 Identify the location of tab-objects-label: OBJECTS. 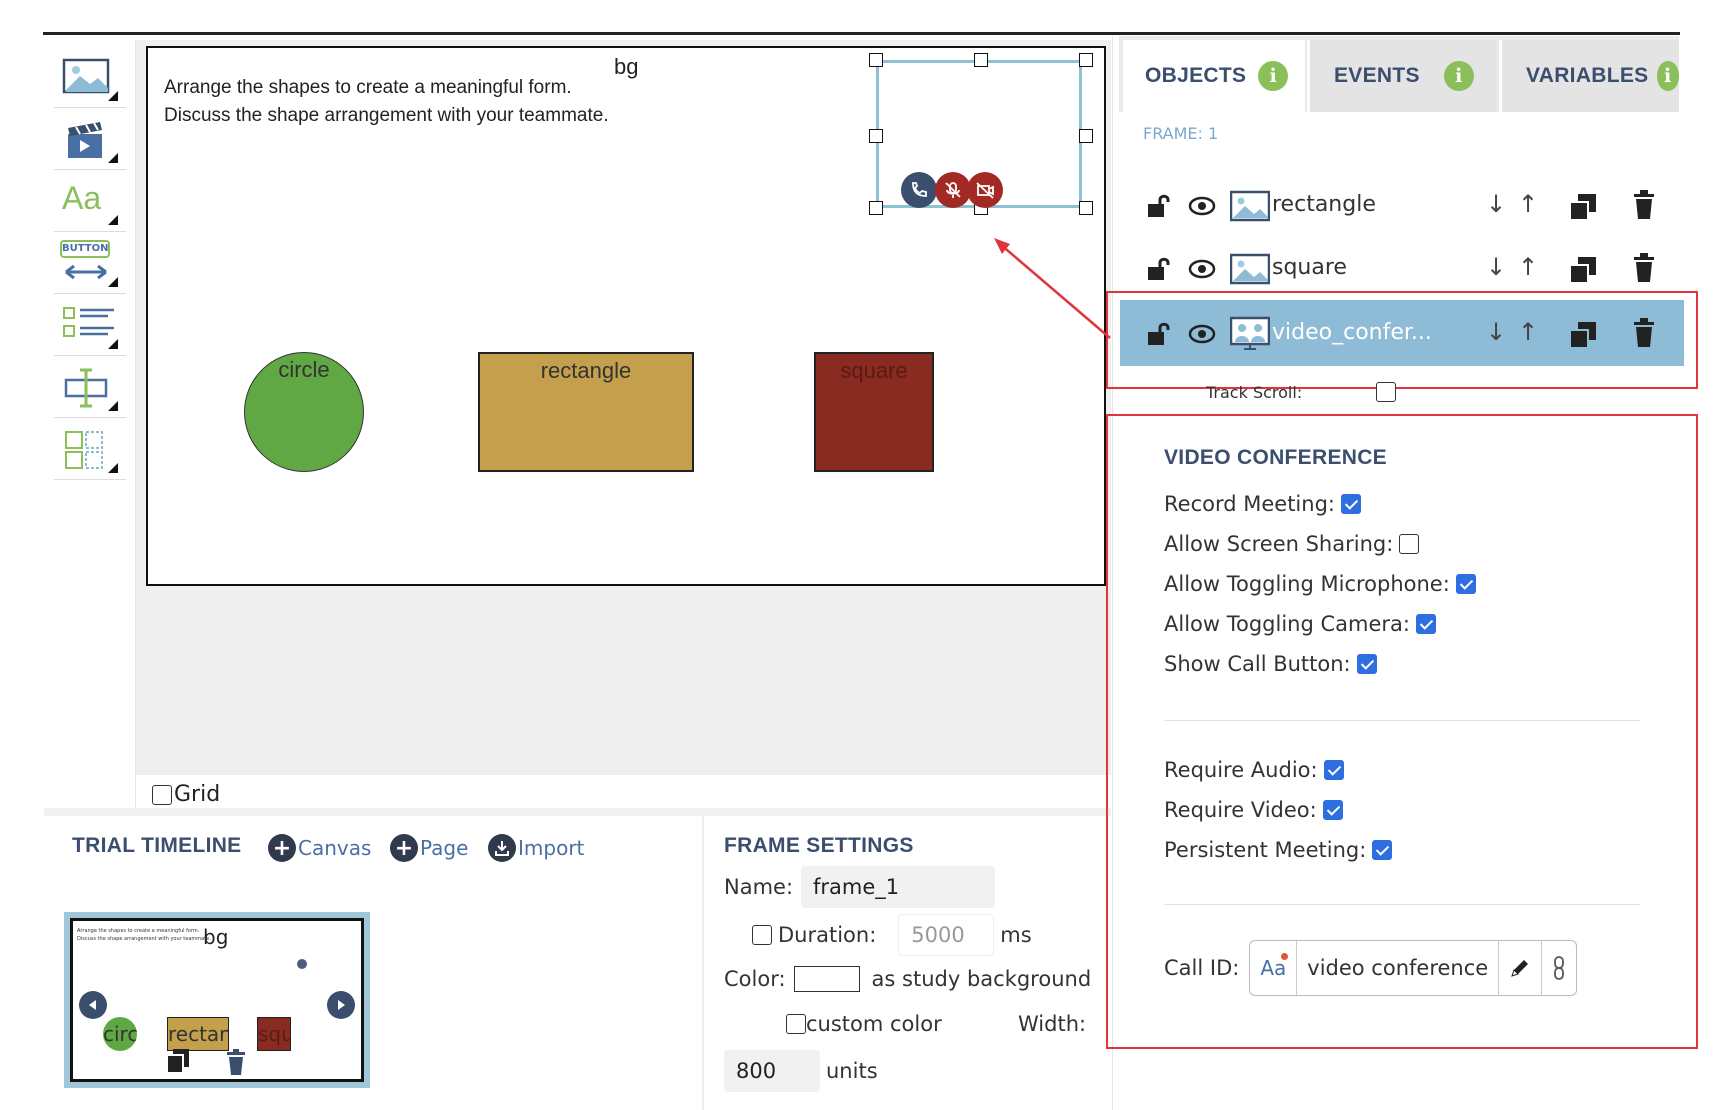
(1196, 75).